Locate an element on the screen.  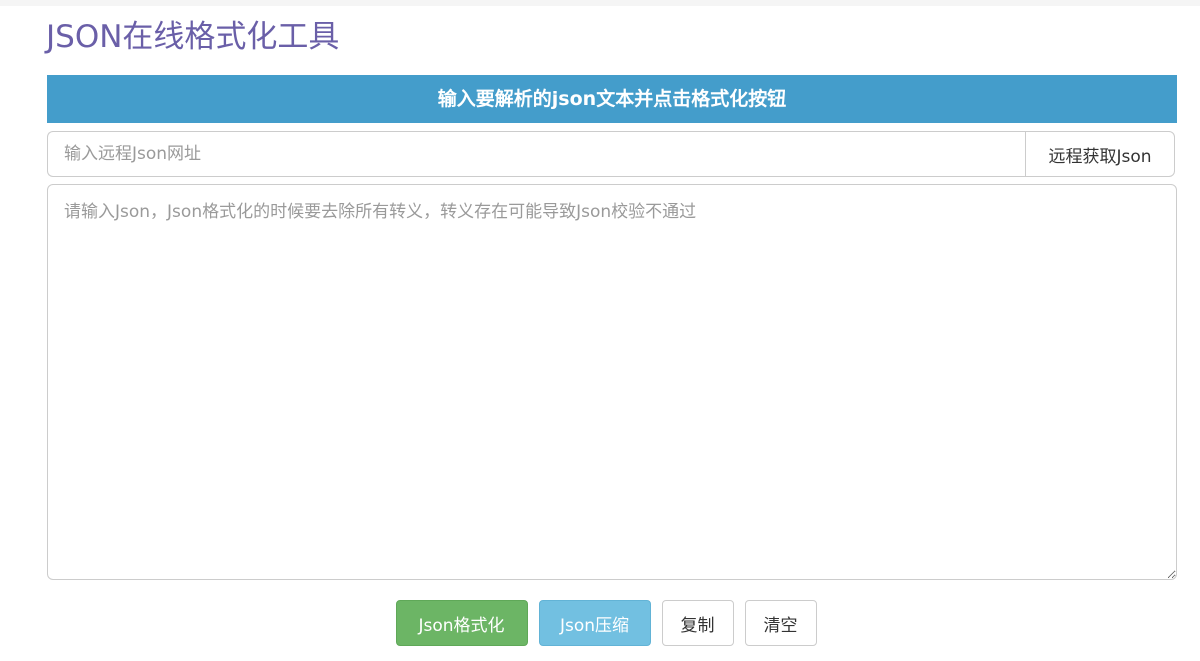
copy-button: 复制 is located at coordinates (697, 623).